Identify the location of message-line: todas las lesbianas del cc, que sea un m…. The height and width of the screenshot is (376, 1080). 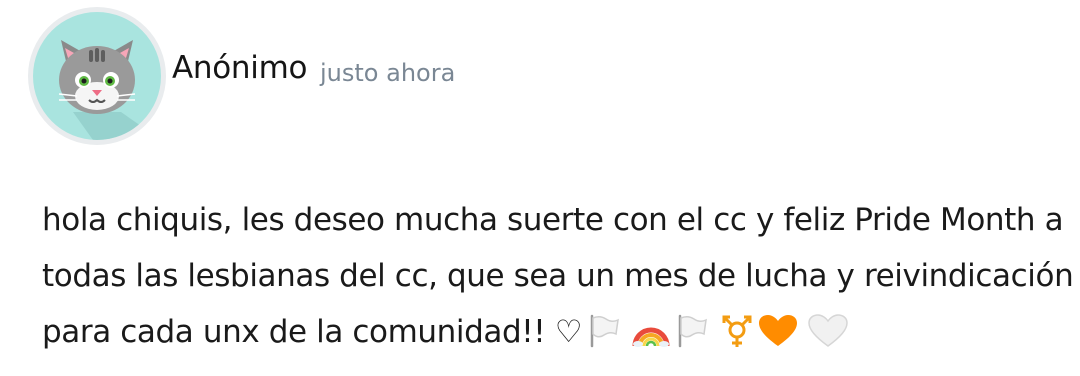
(558, 276).